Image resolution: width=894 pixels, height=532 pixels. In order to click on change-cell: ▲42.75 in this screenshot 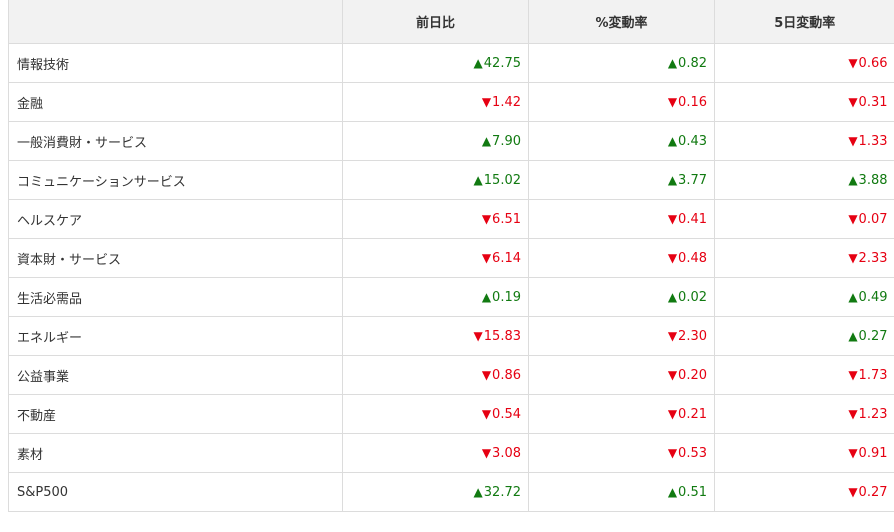, I will do `click(435, 63)`.